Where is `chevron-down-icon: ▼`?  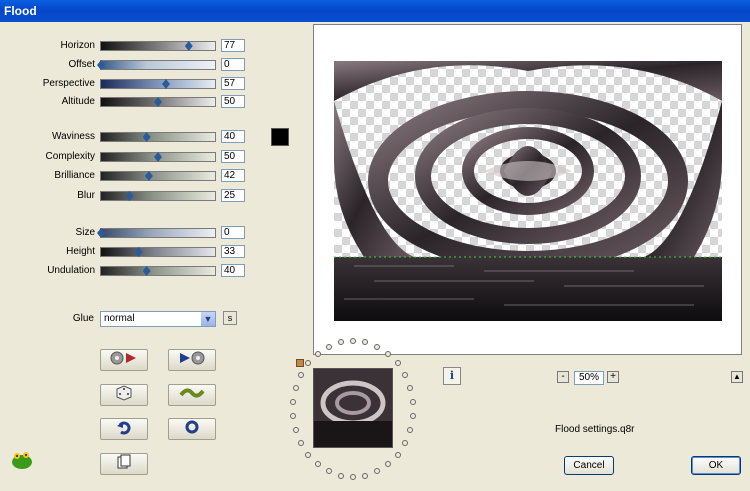 chevron-down-icon: ▼ is located at coordinates (208, 319).